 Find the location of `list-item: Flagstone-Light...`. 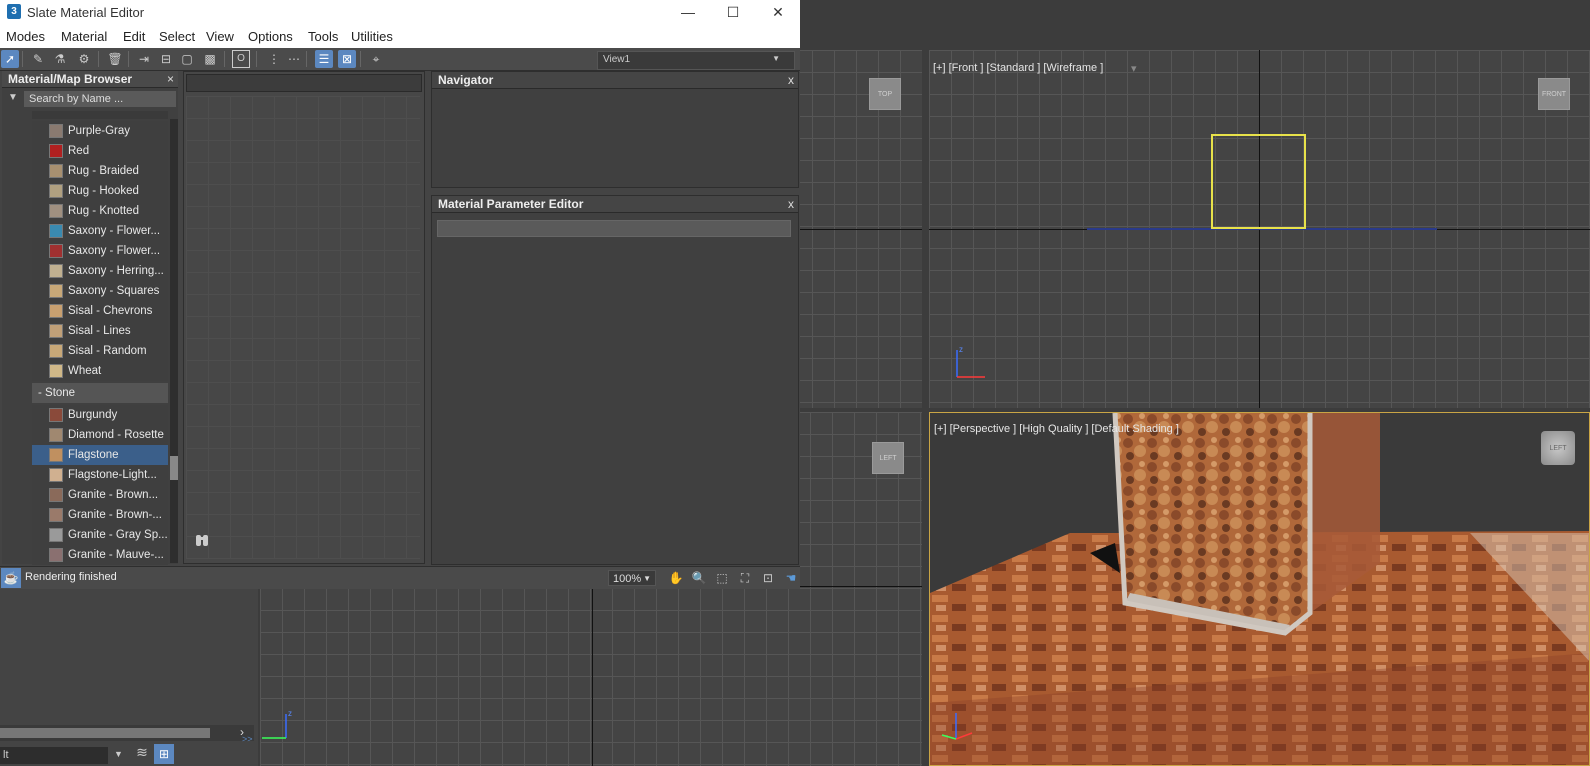

list-item: Flagstone-Light... is located at coordinates (100, 475).